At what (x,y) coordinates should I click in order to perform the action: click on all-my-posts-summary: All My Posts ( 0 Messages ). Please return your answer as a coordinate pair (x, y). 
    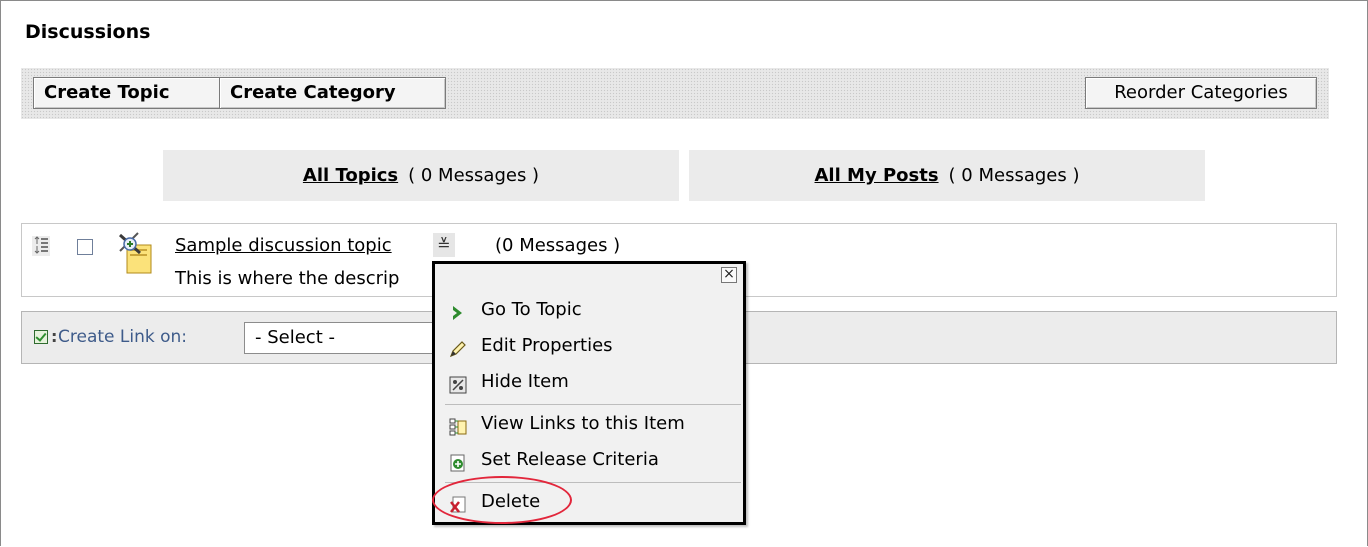
    Looking at the image, I should click on (947, 175).